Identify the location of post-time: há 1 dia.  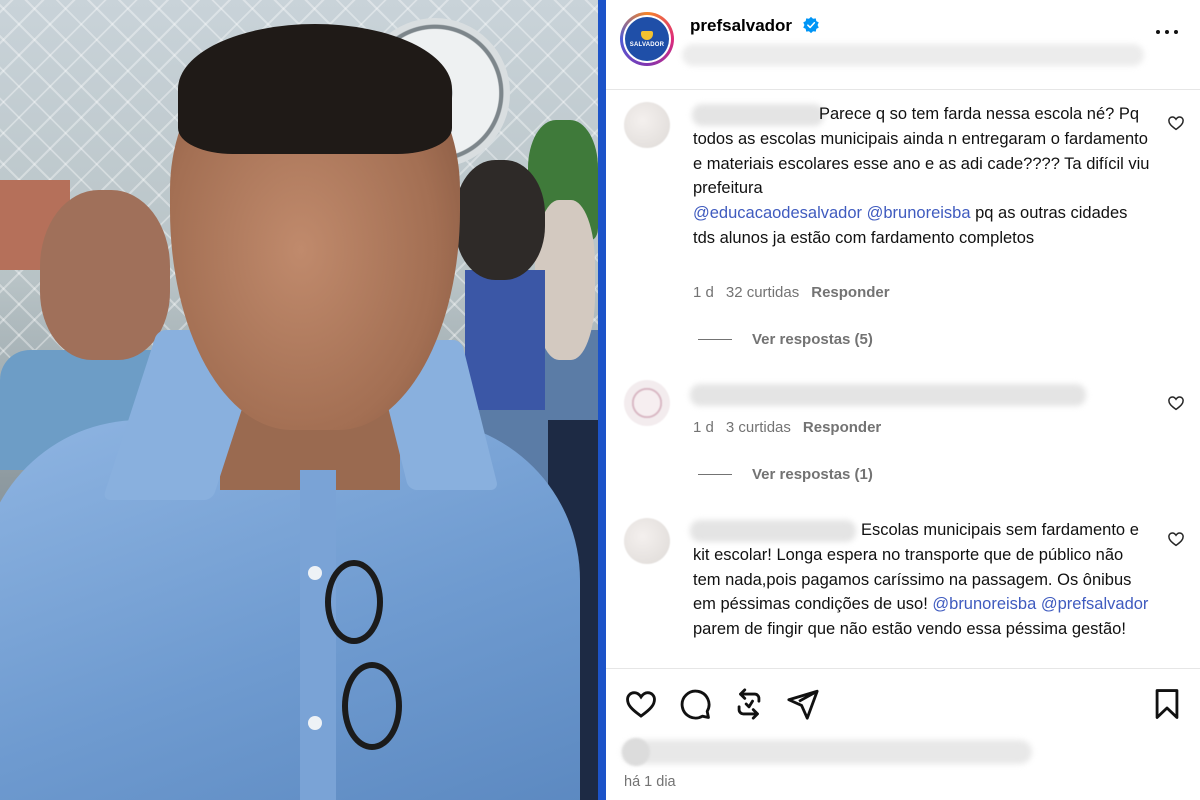
(650, 782).